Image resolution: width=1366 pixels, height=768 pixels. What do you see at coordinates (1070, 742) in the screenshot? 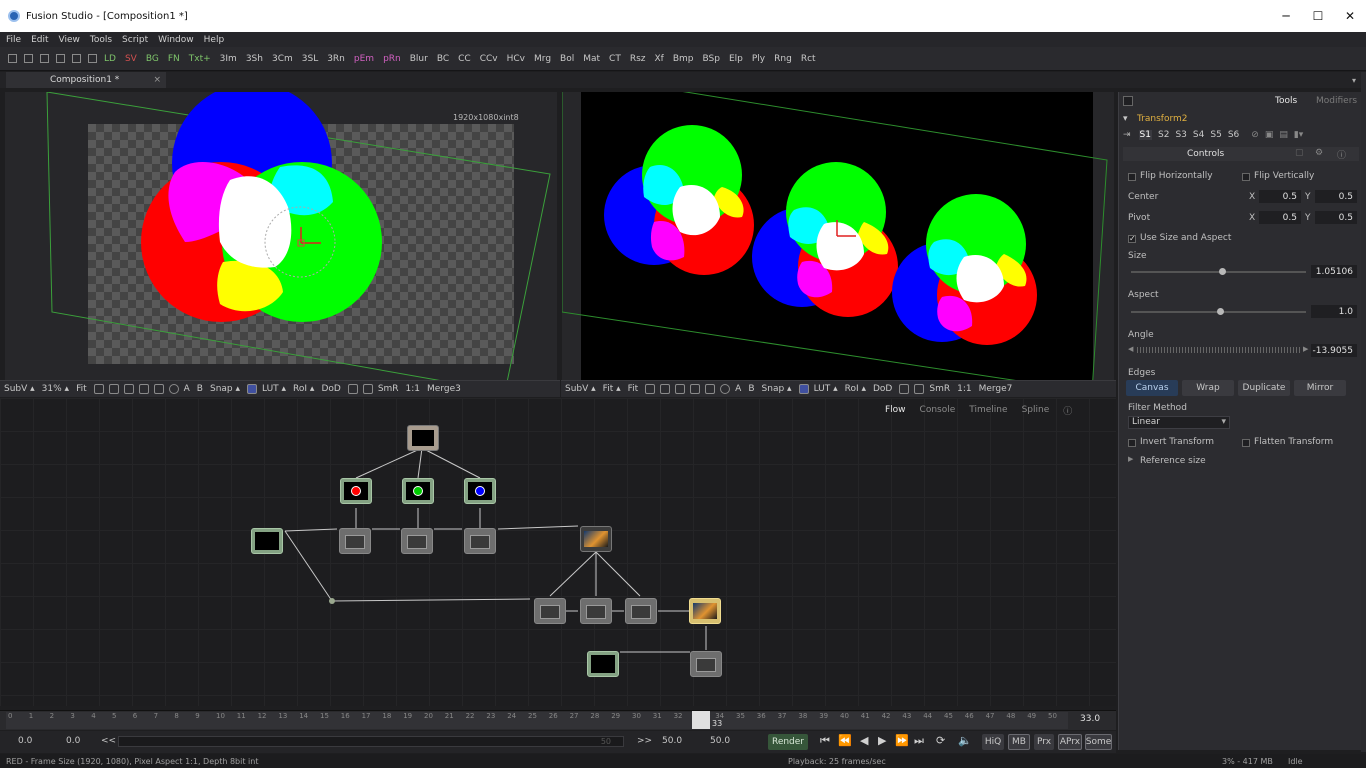
I see `aprx-button: APrx` at bounding box center [1070, 742].